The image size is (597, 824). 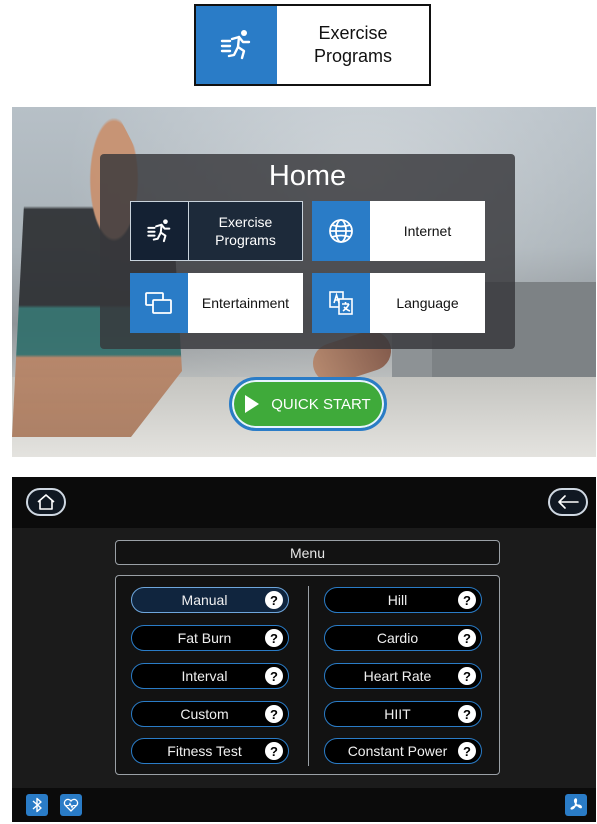 What do you see at coordinates (427, 230) in the screenshot?
I see `internet-label: Internet` at bounding box center [427, 230].